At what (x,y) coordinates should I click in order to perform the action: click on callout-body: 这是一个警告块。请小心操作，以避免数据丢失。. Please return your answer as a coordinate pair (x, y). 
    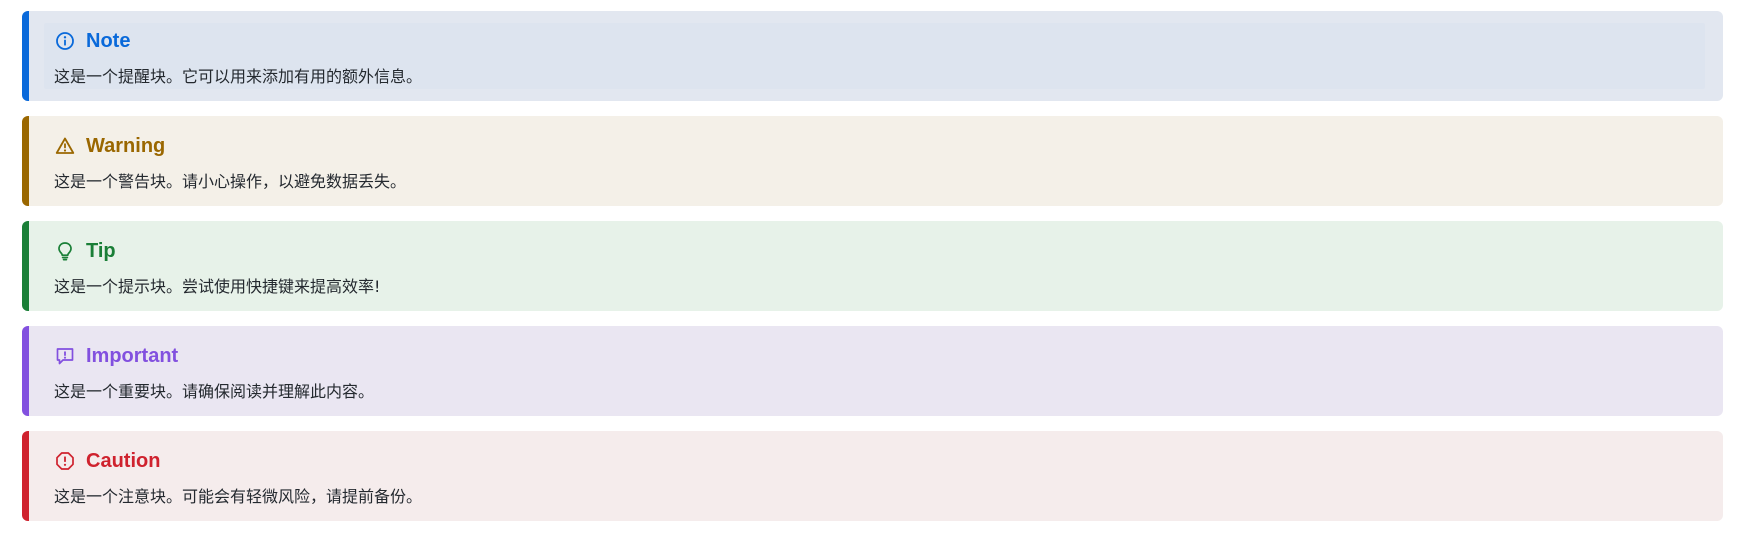
    Looking at the image, I should click on (230, 181).